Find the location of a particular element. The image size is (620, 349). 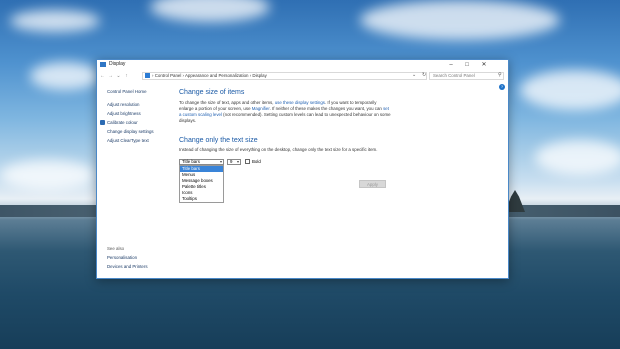

bold-label: Bold is located at coordinates (256, 161).